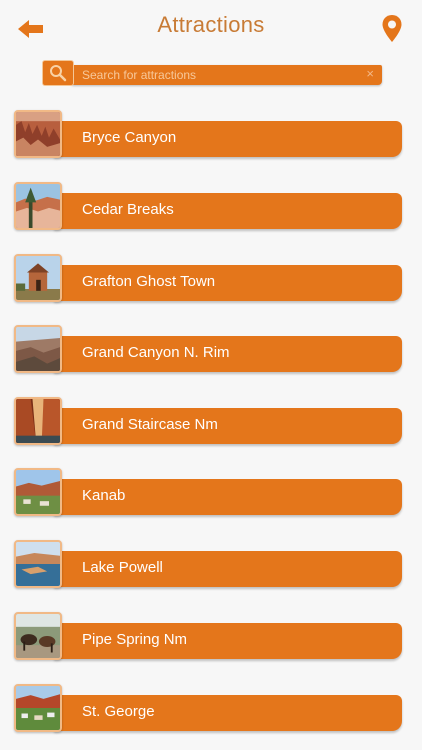 This screenshot has width=422, height=750. What do you see at coordinates (209, 135) in the screenshot?
I see `list-item-bryce-canyon: Bryce Canyon` at bounding box center [209, 135].